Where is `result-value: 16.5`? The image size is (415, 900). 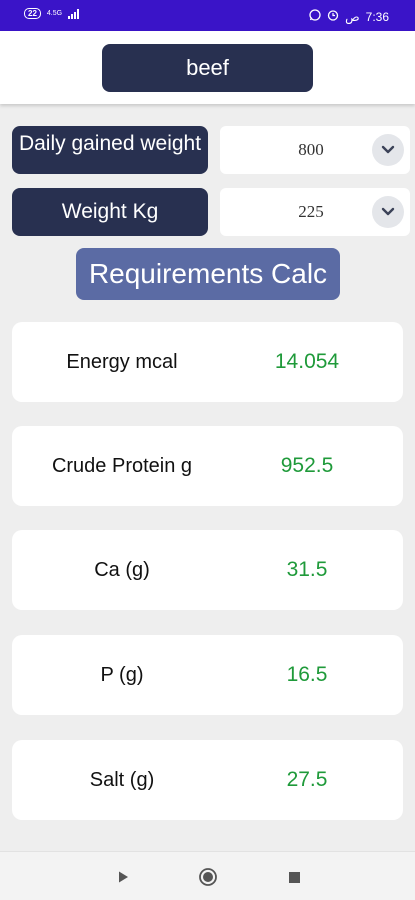
result-value: 16.5 is located at coordinates (307, 674).